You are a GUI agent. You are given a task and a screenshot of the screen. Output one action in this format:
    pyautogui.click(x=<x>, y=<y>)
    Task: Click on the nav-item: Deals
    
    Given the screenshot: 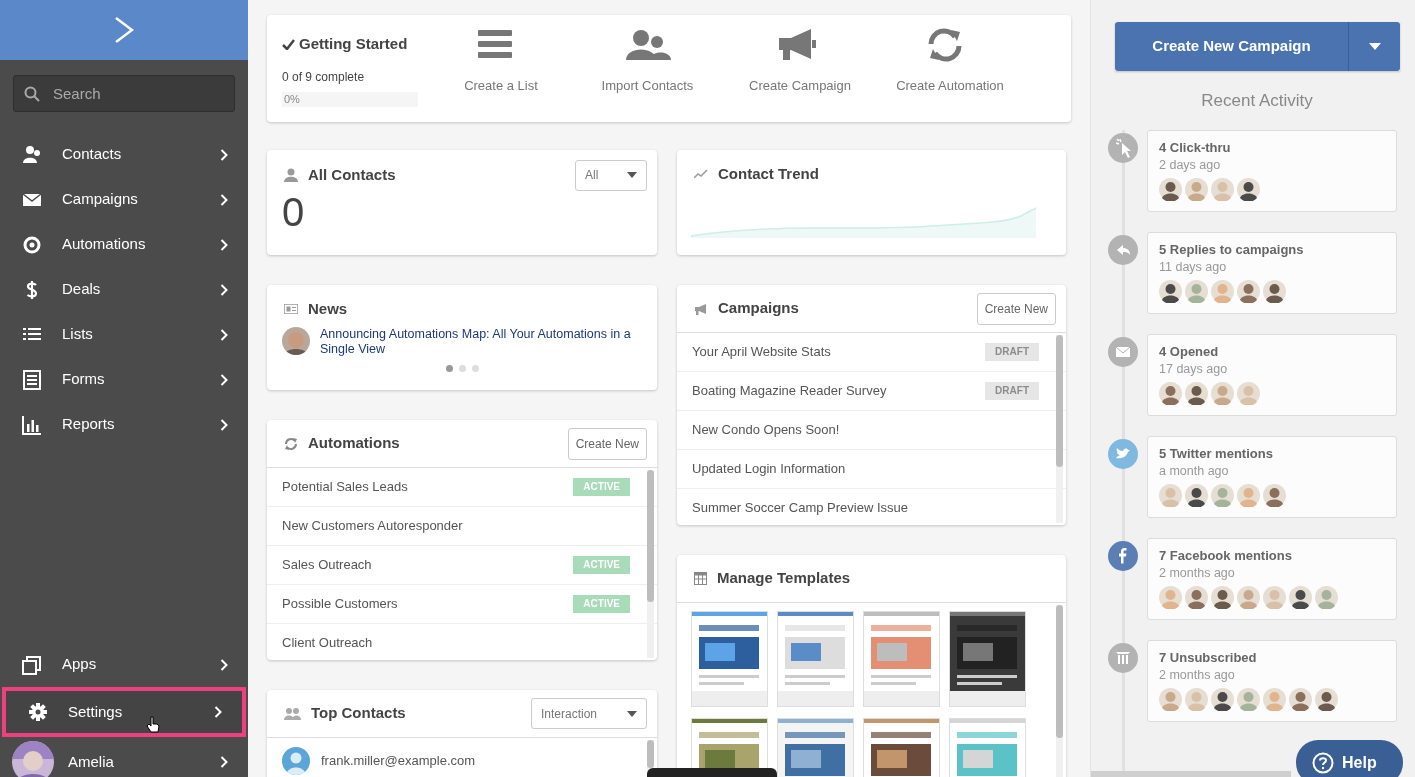 What is the action you would take?
    pyautogui.click(x=124, y=289)
    